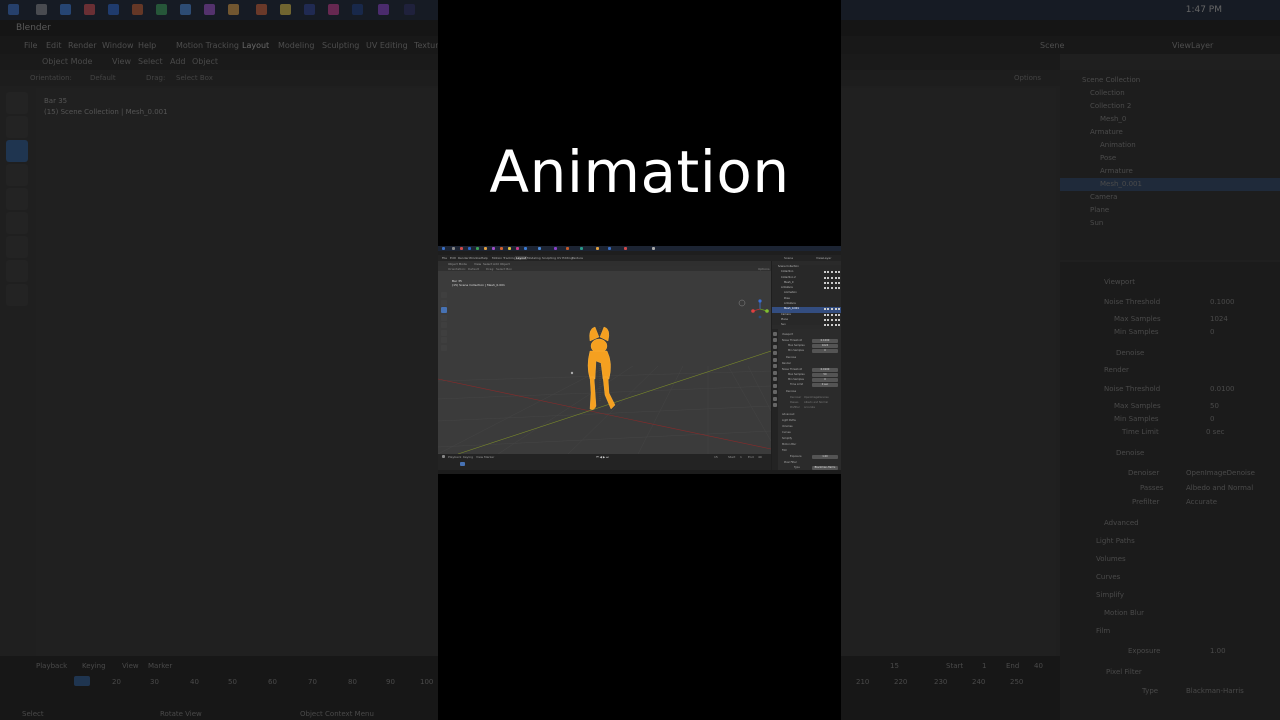 The image size is (1280, 720). Describe the element at coordinates (1201, 502) in the screenshot. I see `prefilter-dropdown: Accurate` at that location.